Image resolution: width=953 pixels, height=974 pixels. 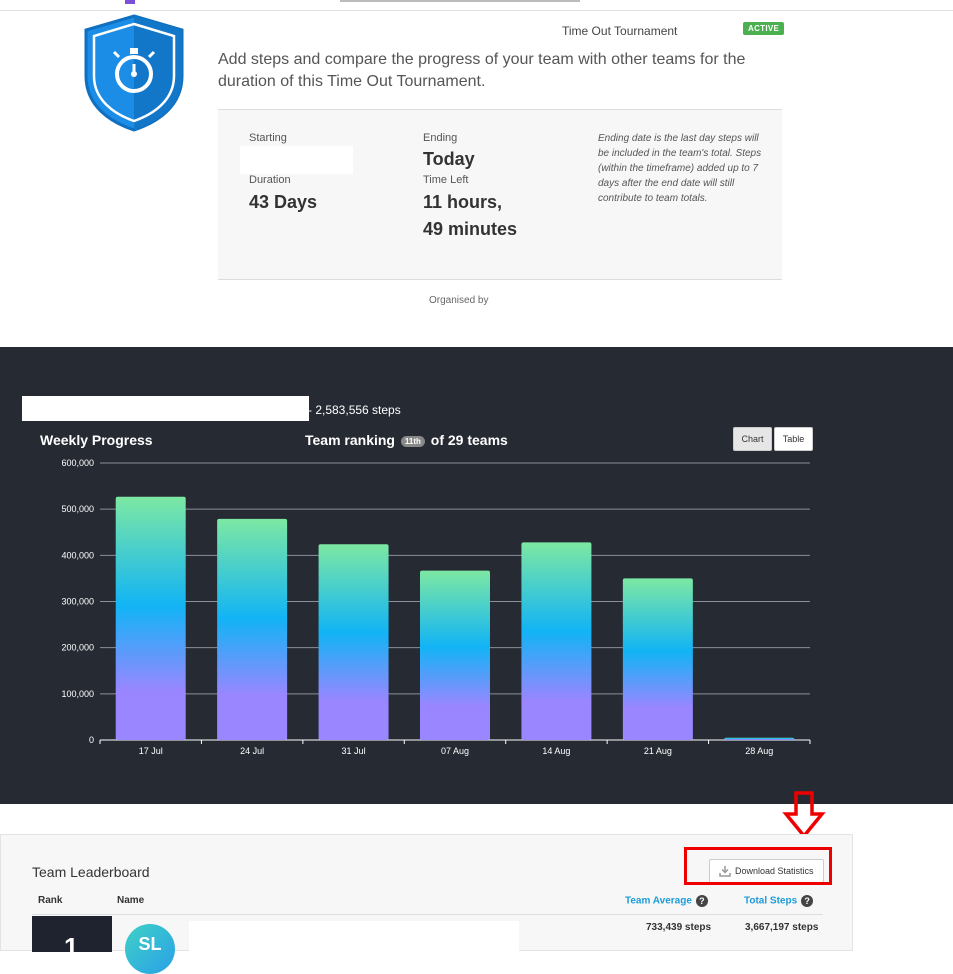 I want to click on col-total-steps-label: Total Steps, so click(x=771, y=901).